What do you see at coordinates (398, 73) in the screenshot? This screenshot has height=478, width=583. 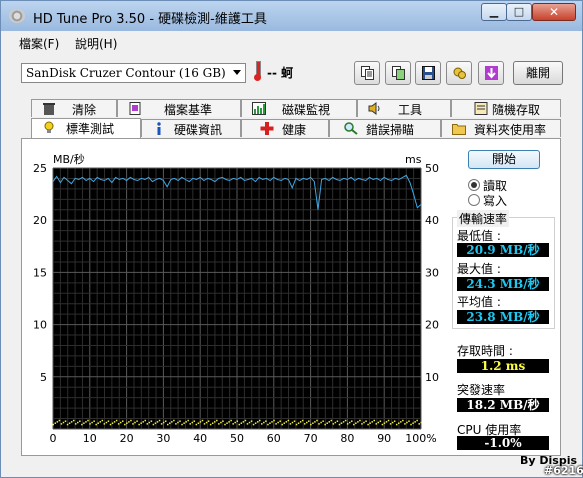 I see `copy-screenshot-button` at bounding box center [398, 73].